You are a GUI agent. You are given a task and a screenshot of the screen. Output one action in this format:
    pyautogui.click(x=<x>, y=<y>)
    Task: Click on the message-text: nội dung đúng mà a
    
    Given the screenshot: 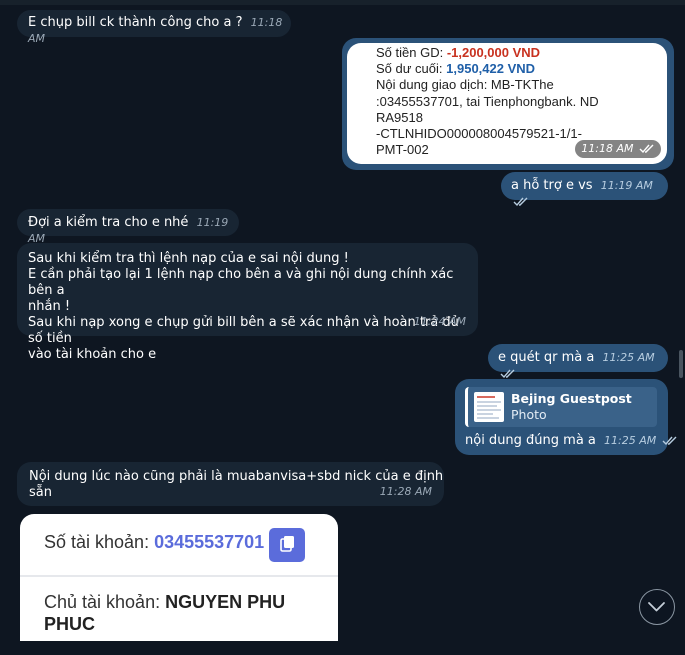 What is the action you would take?
    pyautogui.click(x=530, y=440)
    